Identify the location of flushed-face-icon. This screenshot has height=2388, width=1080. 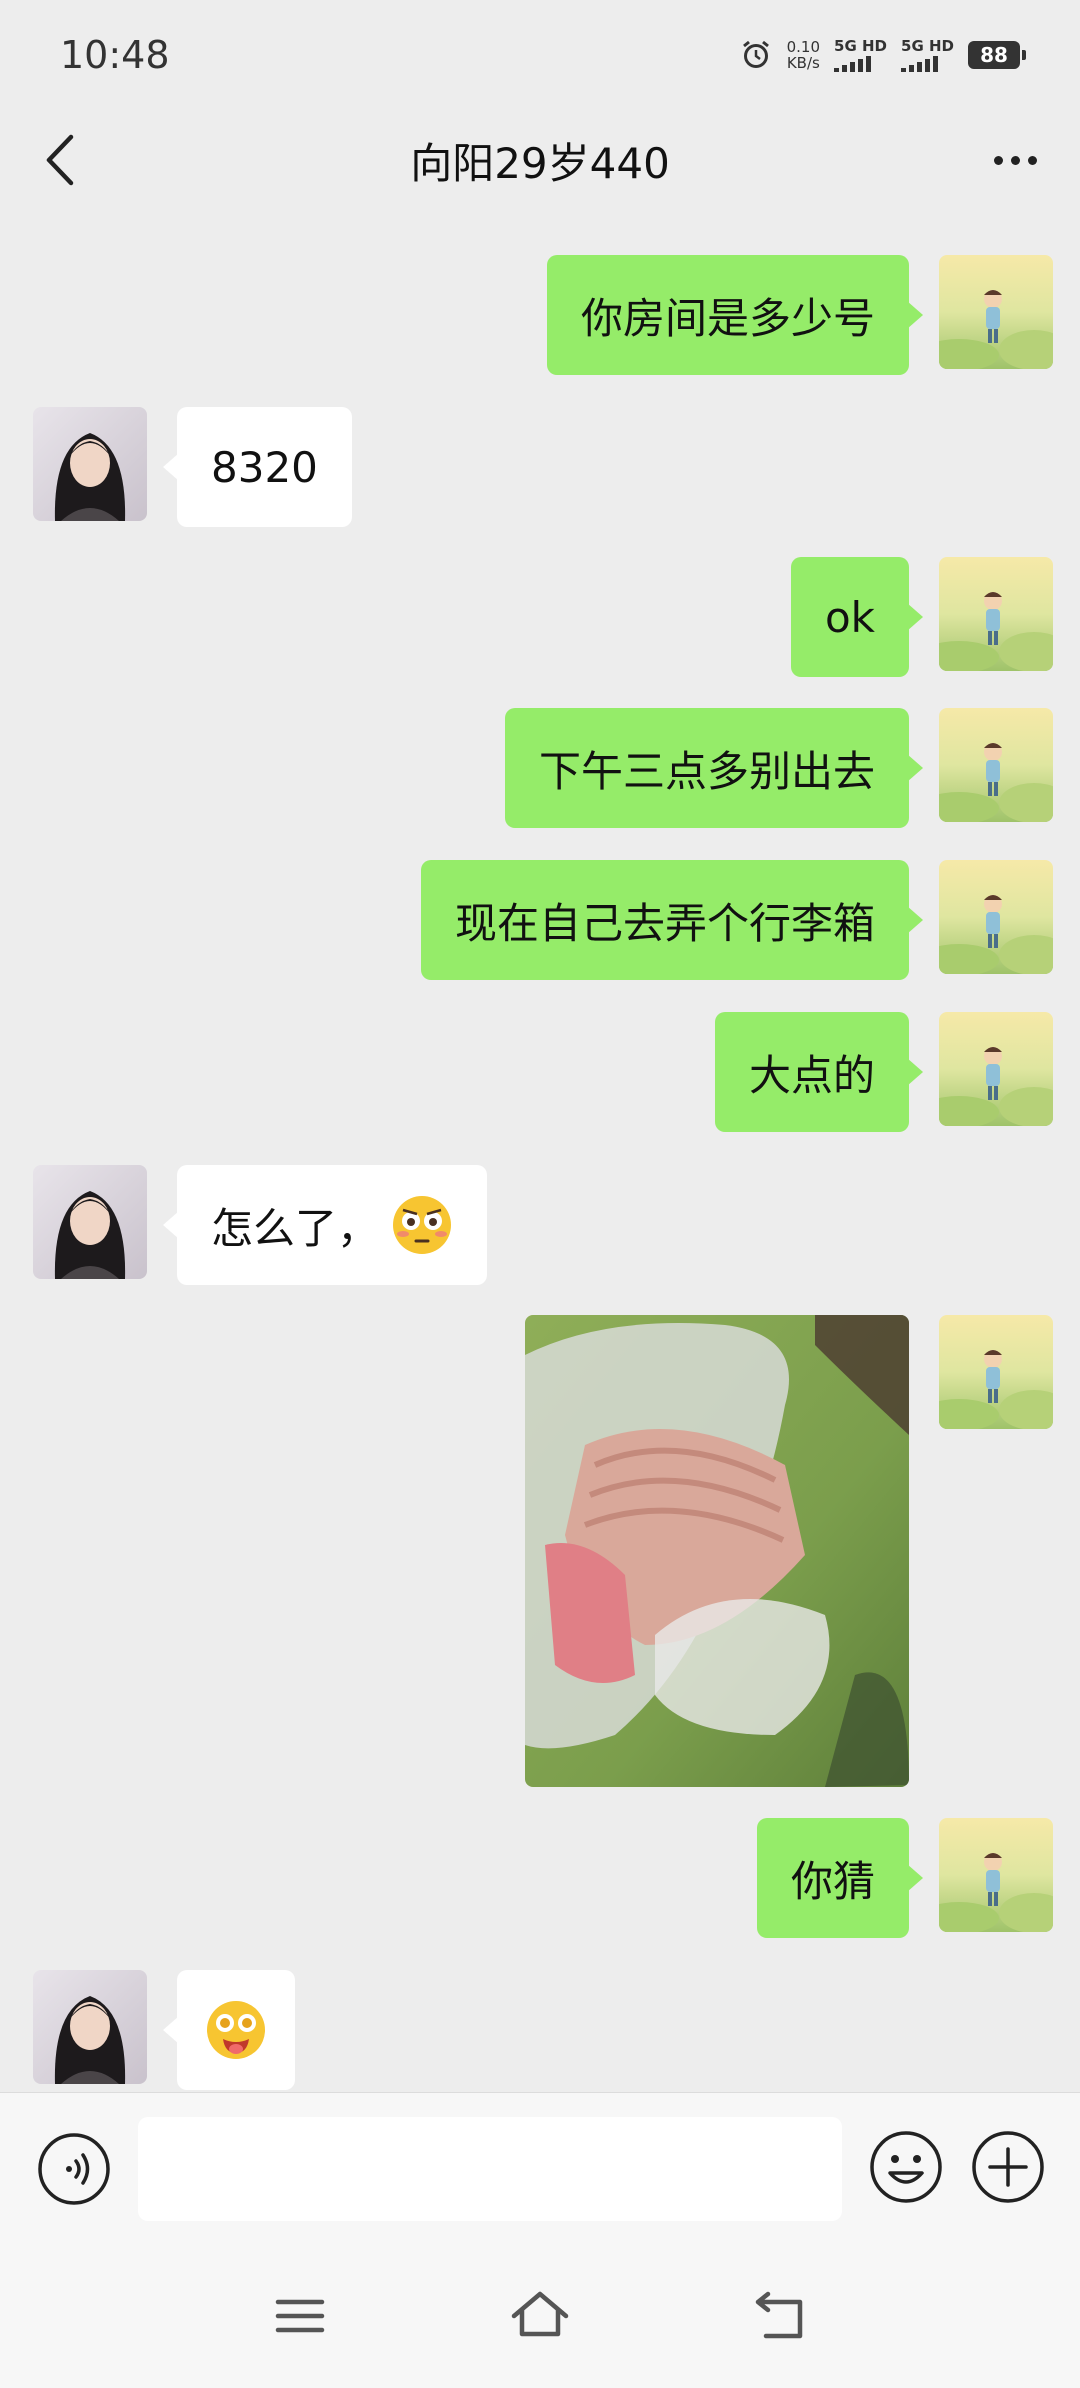
(422, 1225).